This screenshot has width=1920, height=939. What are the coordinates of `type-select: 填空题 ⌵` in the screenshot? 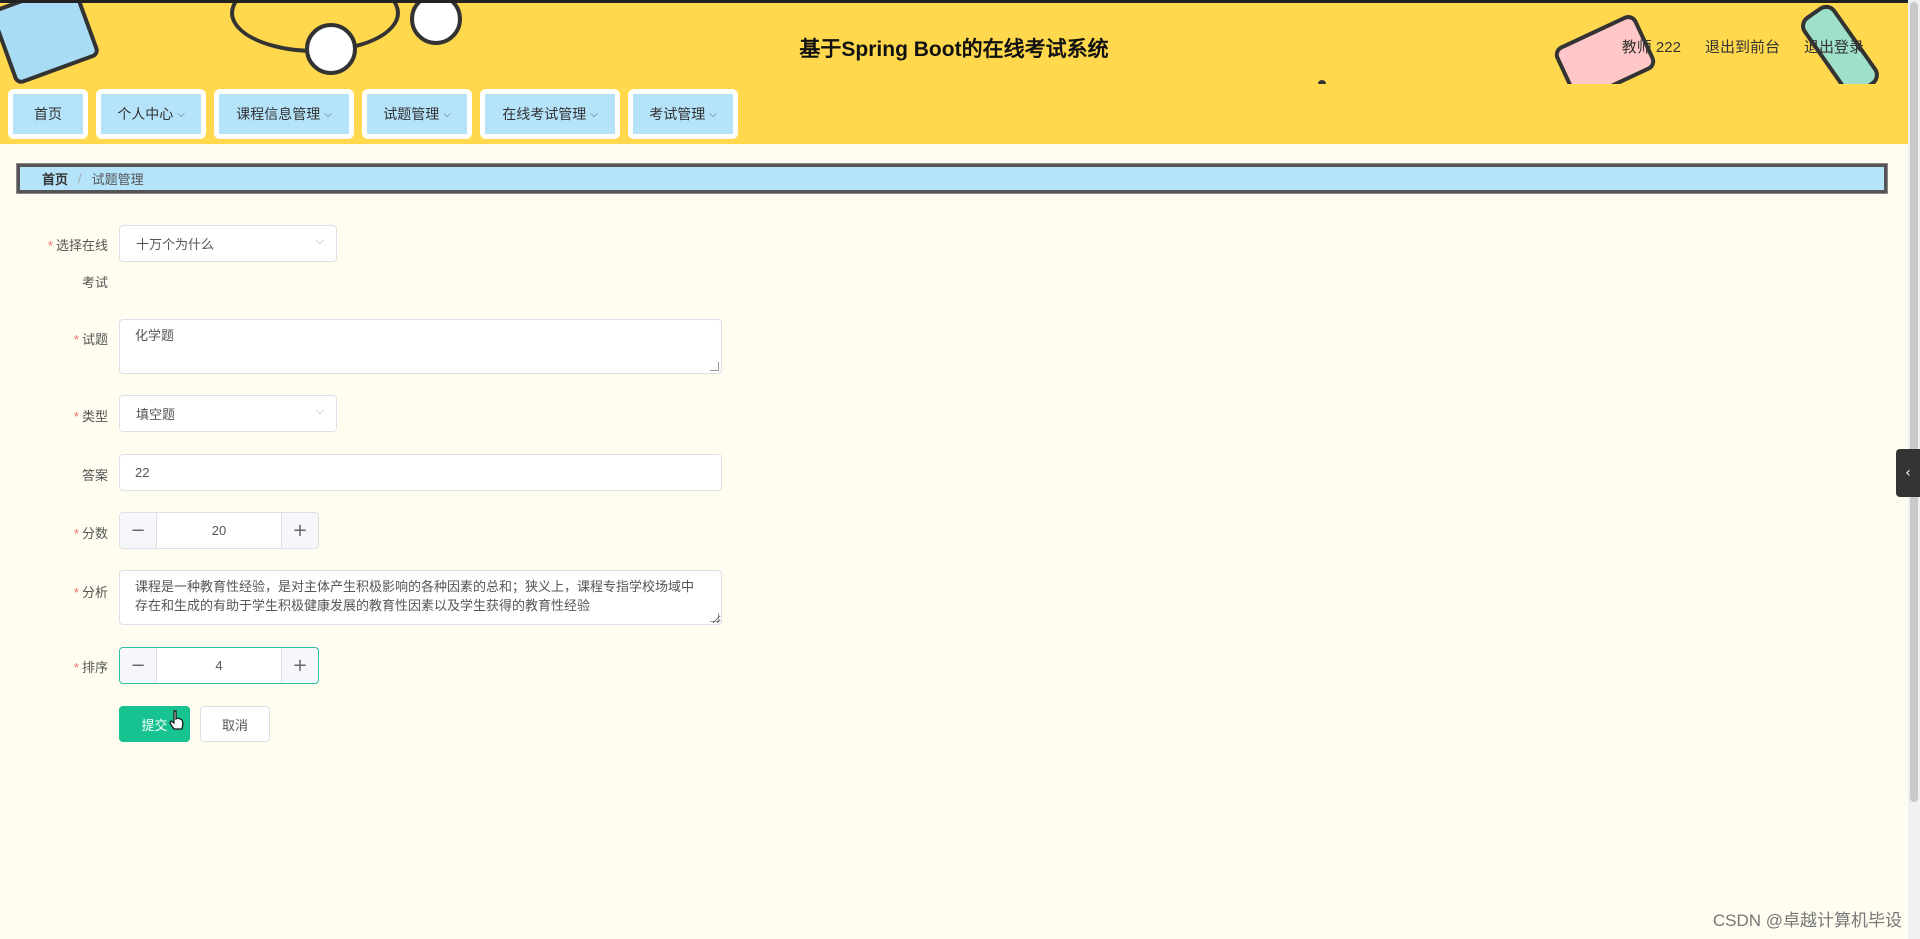 It's located at (228, 413).